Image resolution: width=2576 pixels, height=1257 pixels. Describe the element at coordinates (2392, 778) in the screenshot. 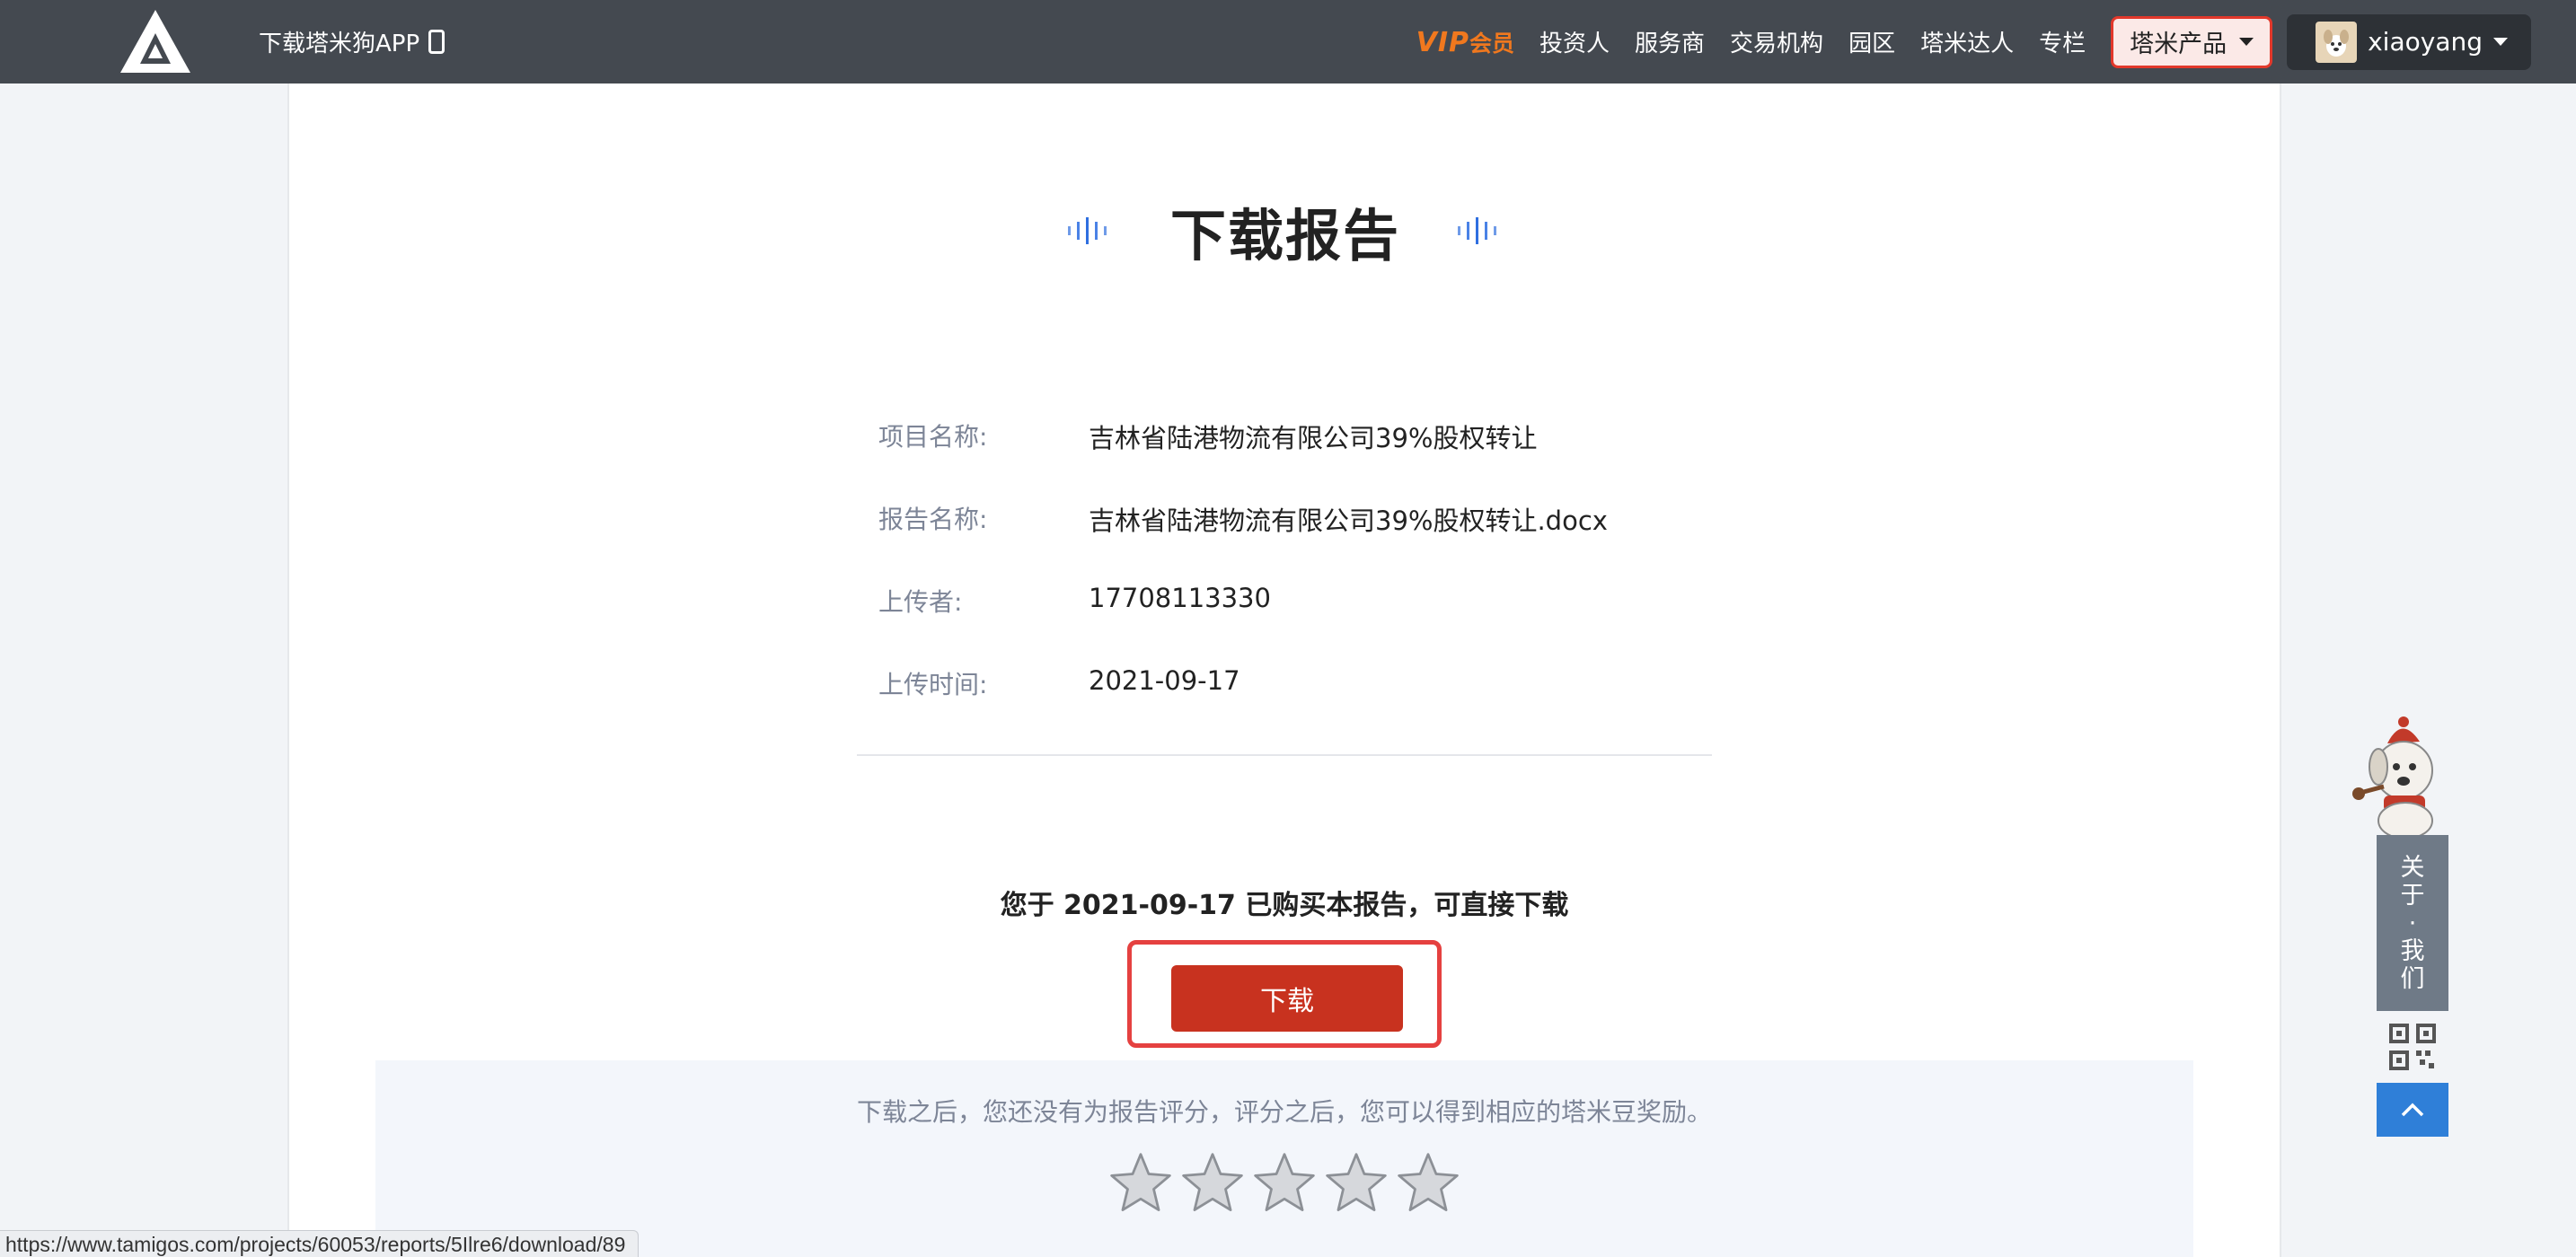

I see `dog-mascot-icon` at that location.